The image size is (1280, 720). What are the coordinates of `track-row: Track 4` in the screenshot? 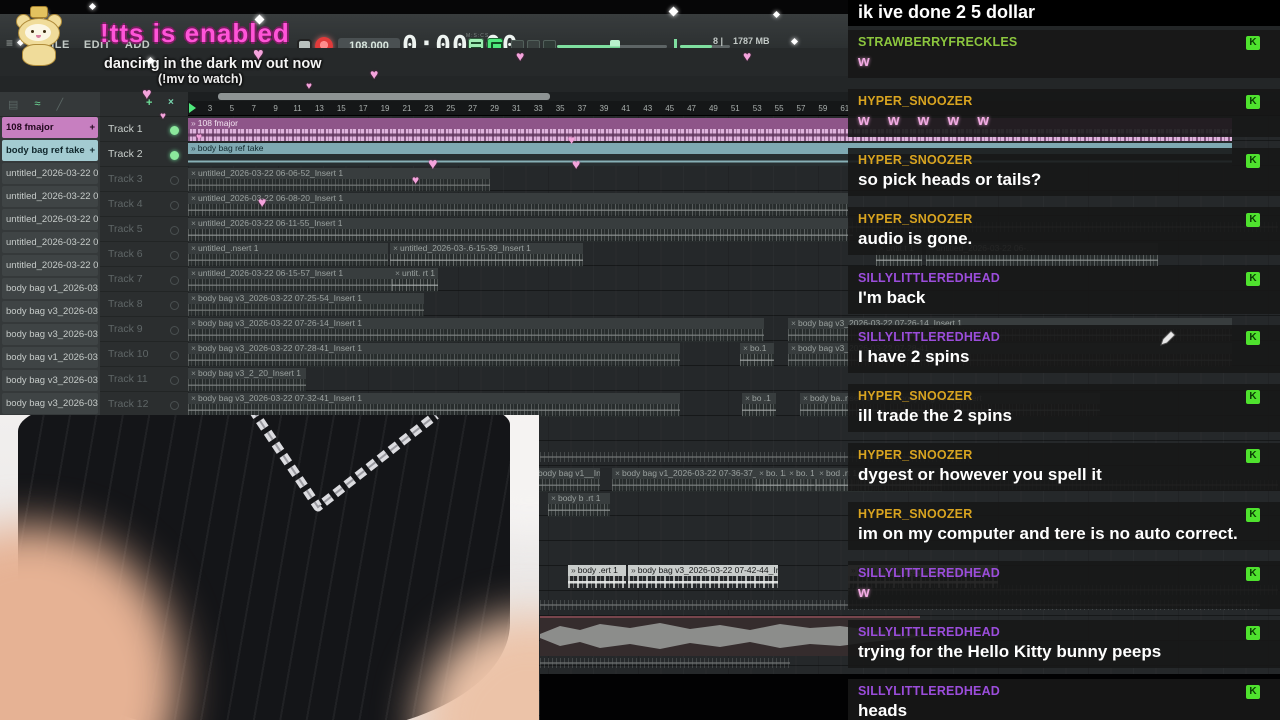 It's located at (144, 204).